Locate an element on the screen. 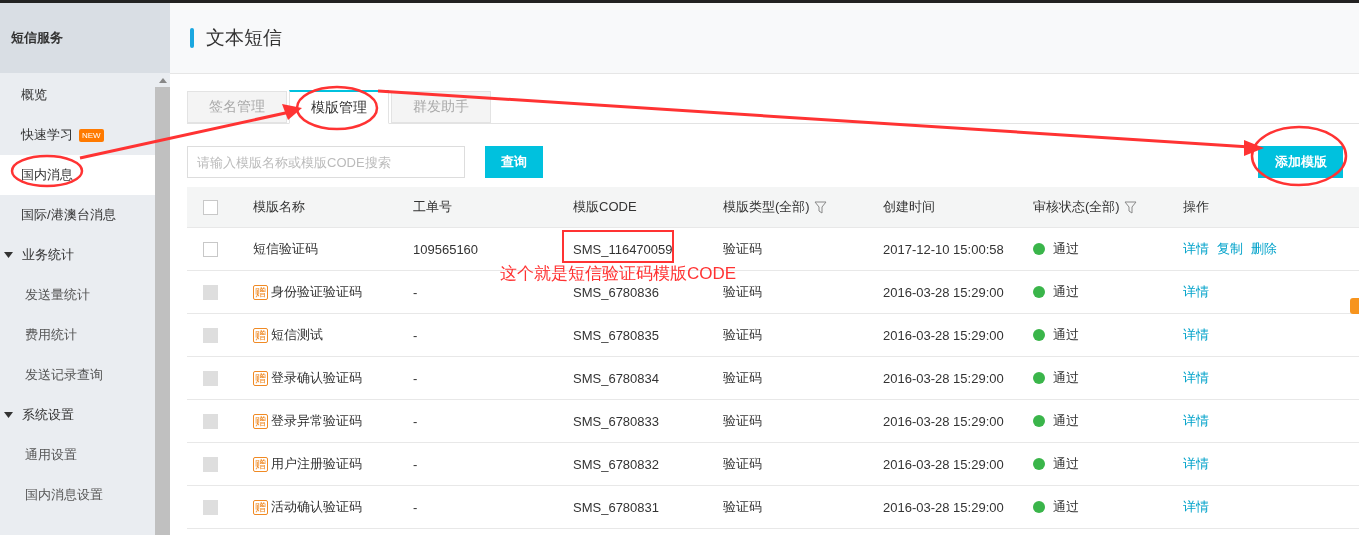  side-tab is located at coordinates (1354, 306).